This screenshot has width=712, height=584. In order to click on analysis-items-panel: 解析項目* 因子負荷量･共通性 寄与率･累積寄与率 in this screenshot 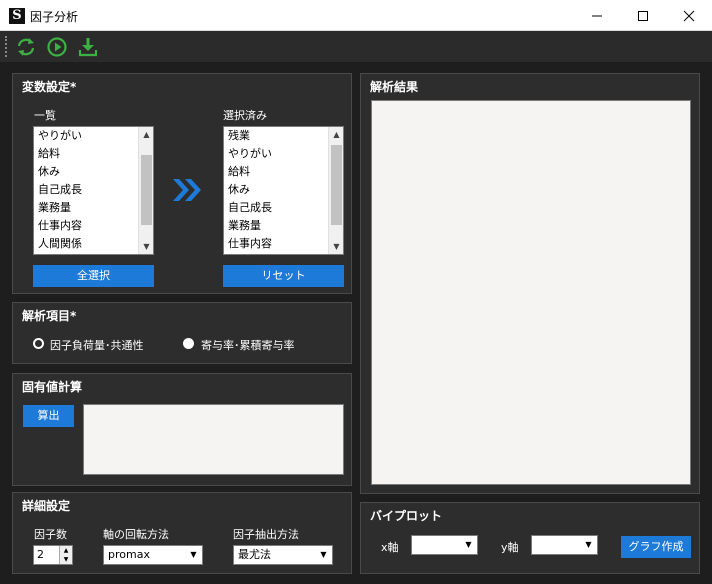, I will do `click(182, 333)`.